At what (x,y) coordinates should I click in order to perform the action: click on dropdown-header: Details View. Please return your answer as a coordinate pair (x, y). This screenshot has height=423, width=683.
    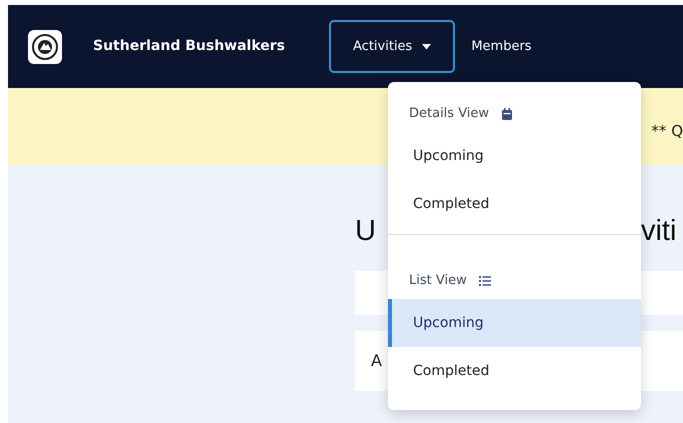
    Looking at the image, I should click on (449, 114).